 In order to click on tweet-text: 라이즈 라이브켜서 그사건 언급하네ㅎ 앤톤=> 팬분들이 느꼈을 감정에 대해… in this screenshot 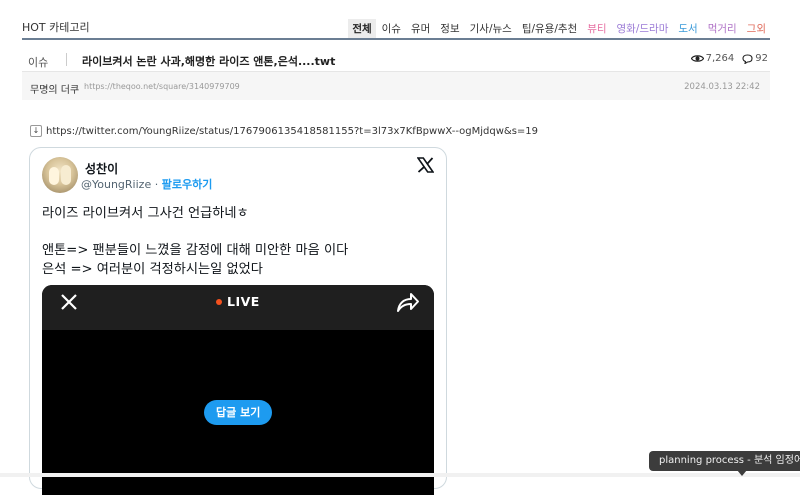, I will do `click(239, 241)`.